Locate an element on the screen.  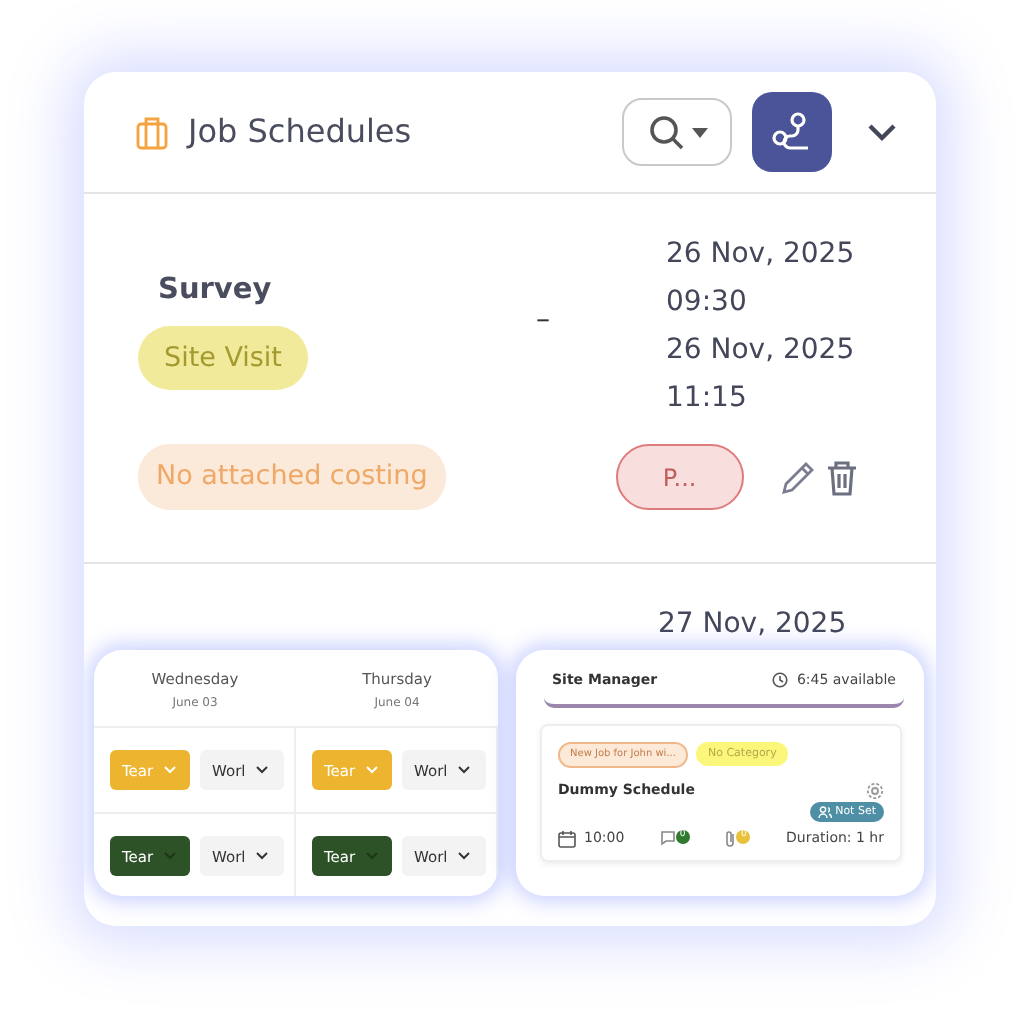
calendar-icon is located at coordinates (567, 838).